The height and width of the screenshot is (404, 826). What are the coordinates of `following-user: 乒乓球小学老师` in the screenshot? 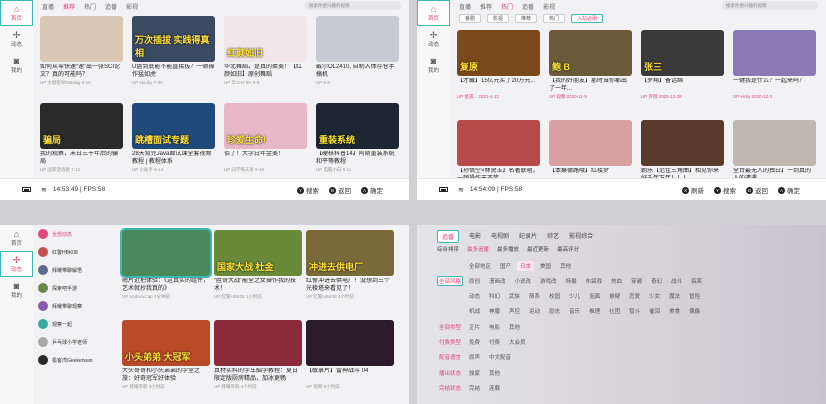 It's located at (73, 342).